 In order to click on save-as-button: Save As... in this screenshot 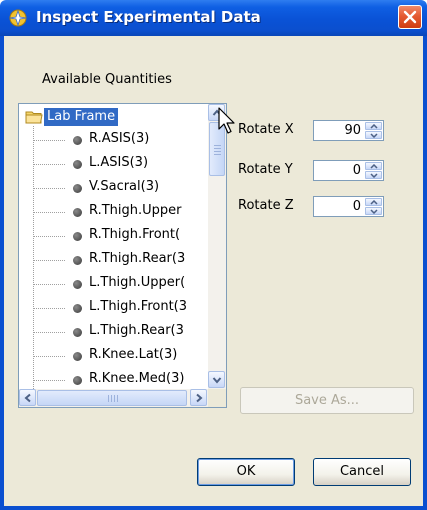, I will do `click(327, 400)`.